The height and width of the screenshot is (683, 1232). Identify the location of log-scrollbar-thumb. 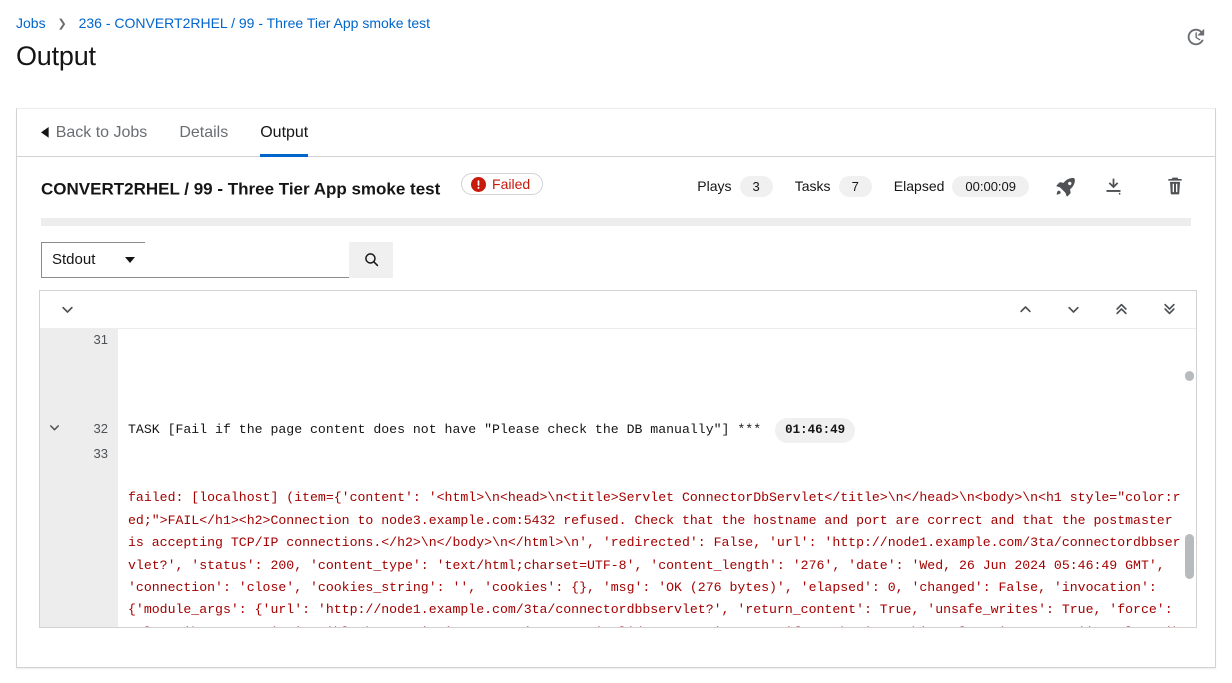
(1189, 556).